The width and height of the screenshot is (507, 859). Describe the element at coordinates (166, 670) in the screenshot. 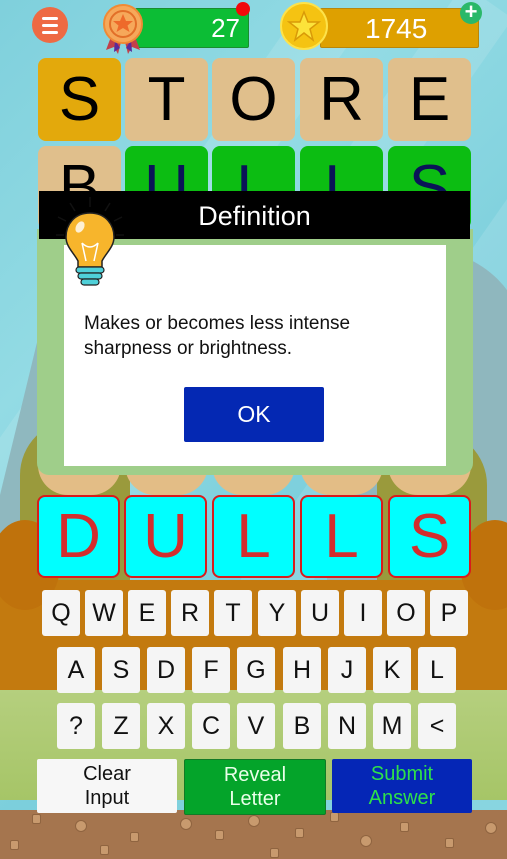

I see `key-d: D` at that location.